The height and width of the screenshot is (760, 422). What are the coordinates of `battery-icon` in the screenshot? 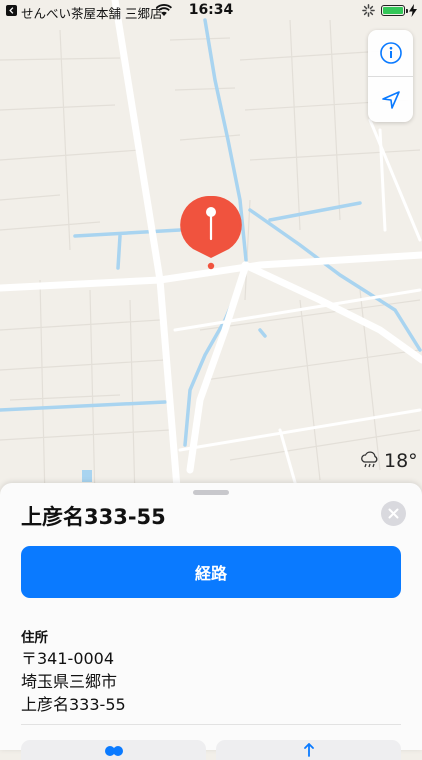 It's located at (394, 10).